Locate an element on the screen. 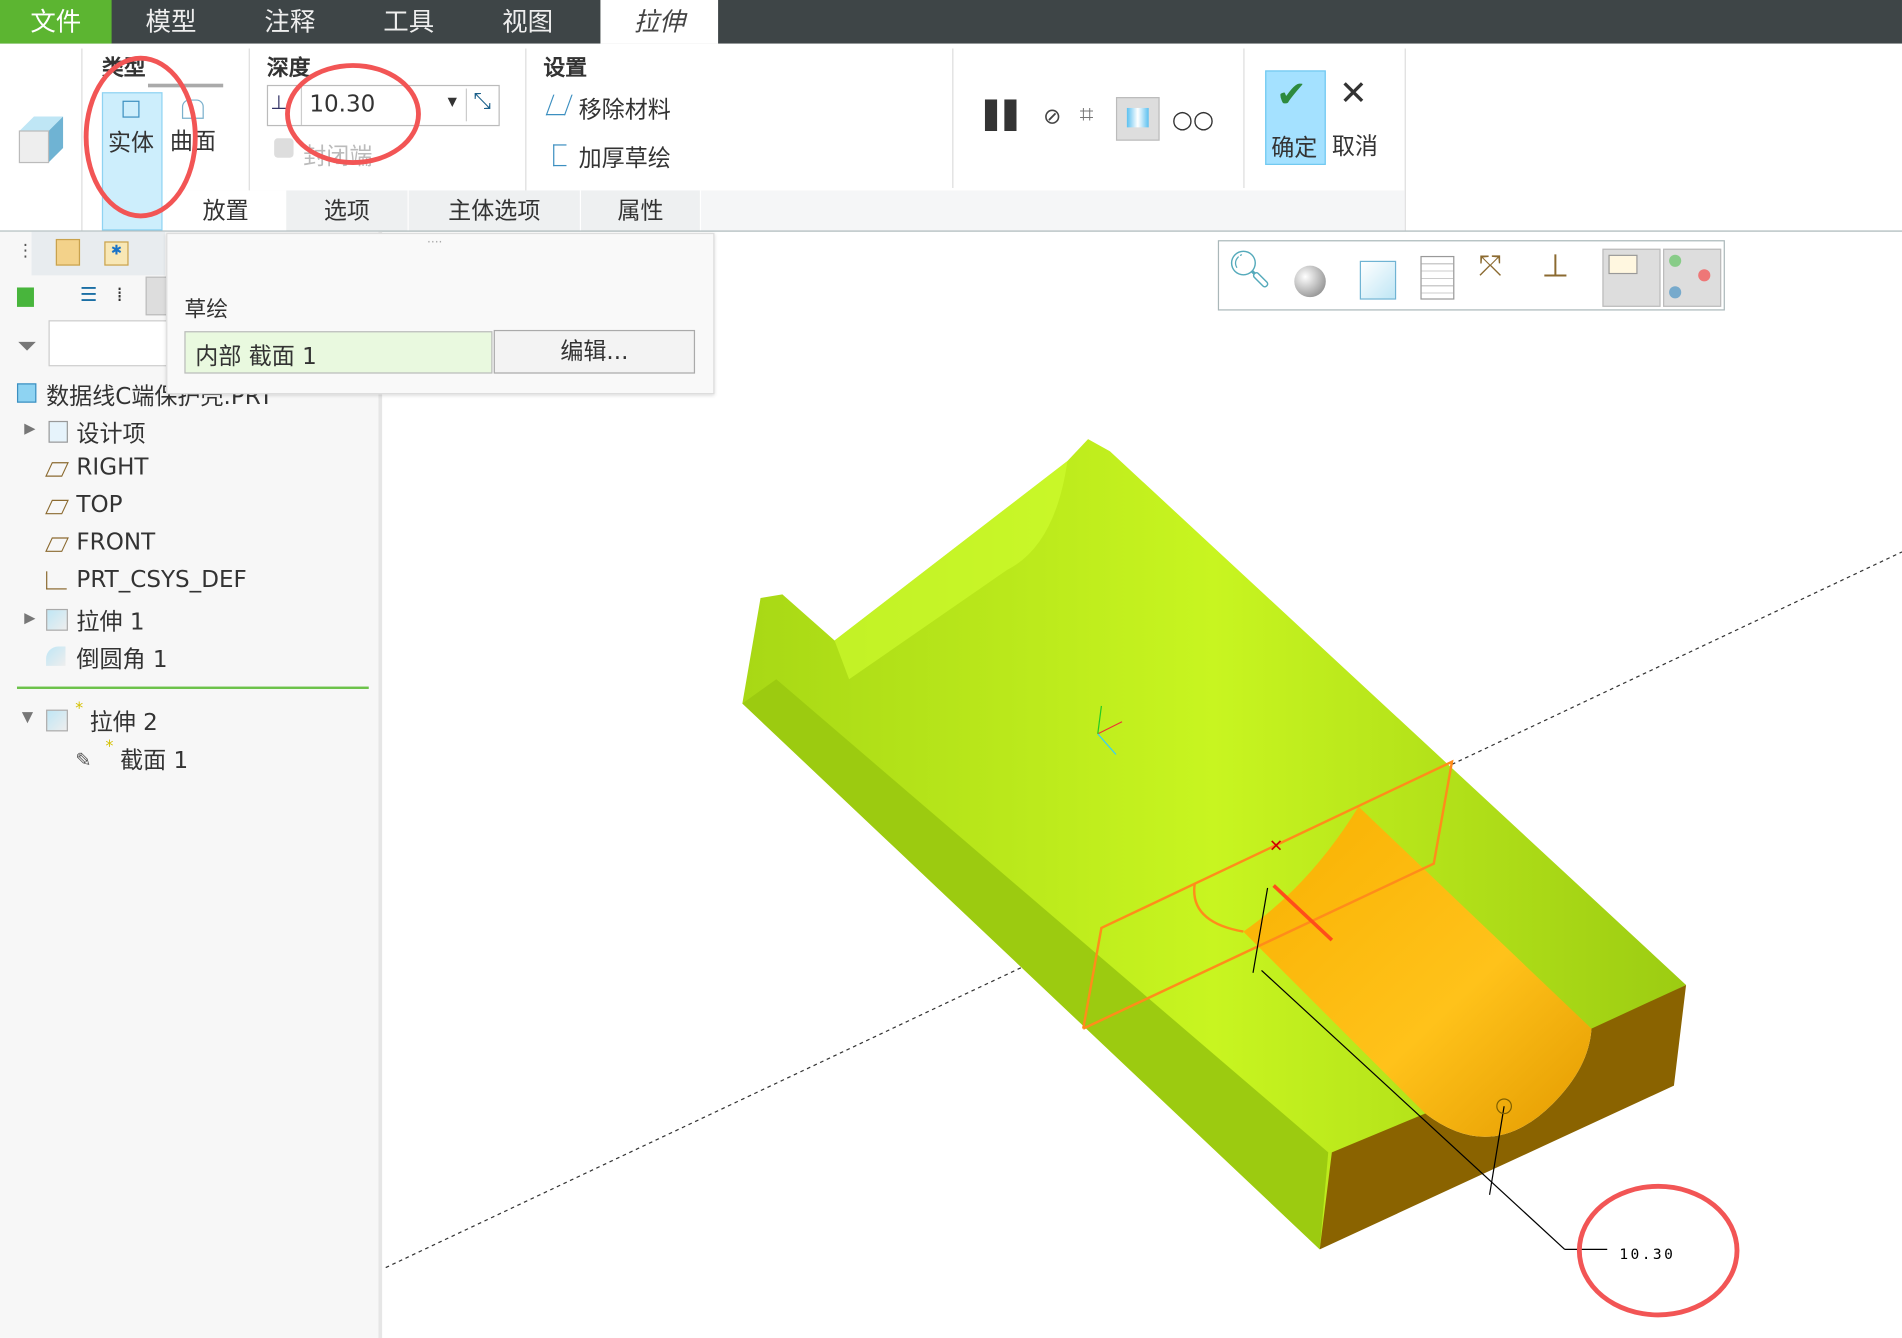 Image resolution: width=1902 pixels, height=1338 pixels. menu-bar: 文件 模型 注释 工具 视图 拉伸 is located at coordinates (951, 22).